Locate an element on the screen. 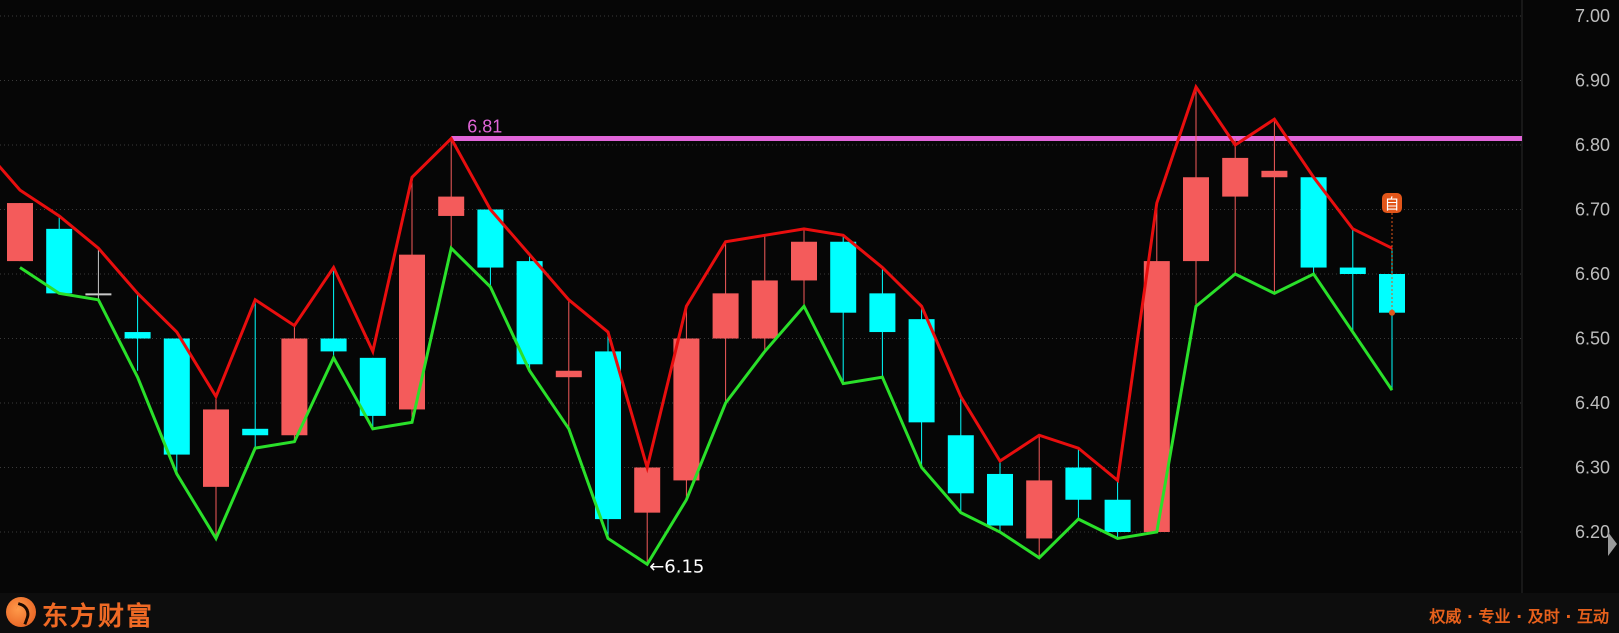 The width and height of the screenshot is (1619, 633). custom-marker-label: 自 is located at coordinates (1391, 204).